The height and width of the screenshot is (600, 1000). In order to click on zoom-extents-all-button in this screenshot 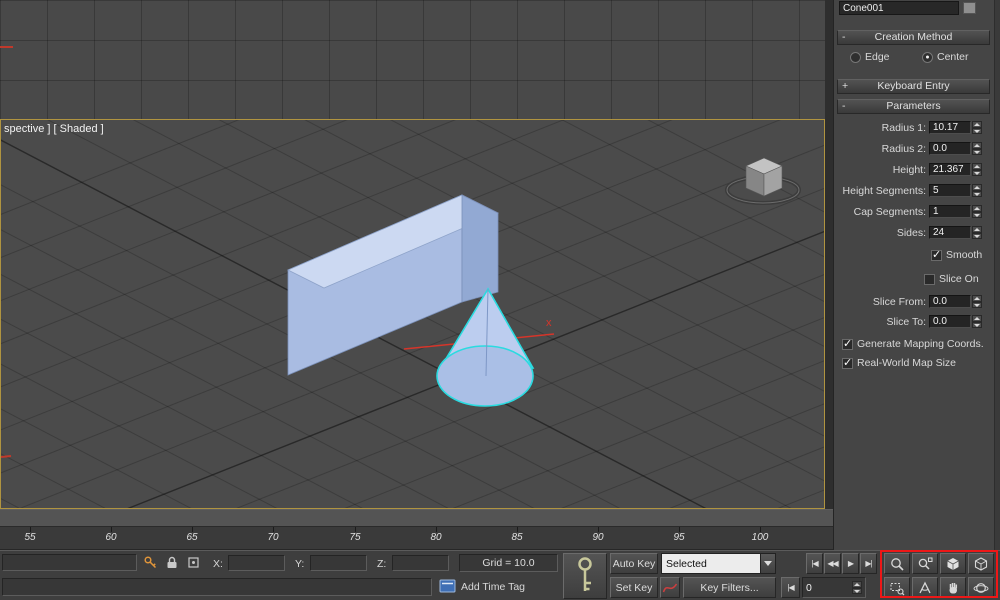, I will do `click(981, 563)`.